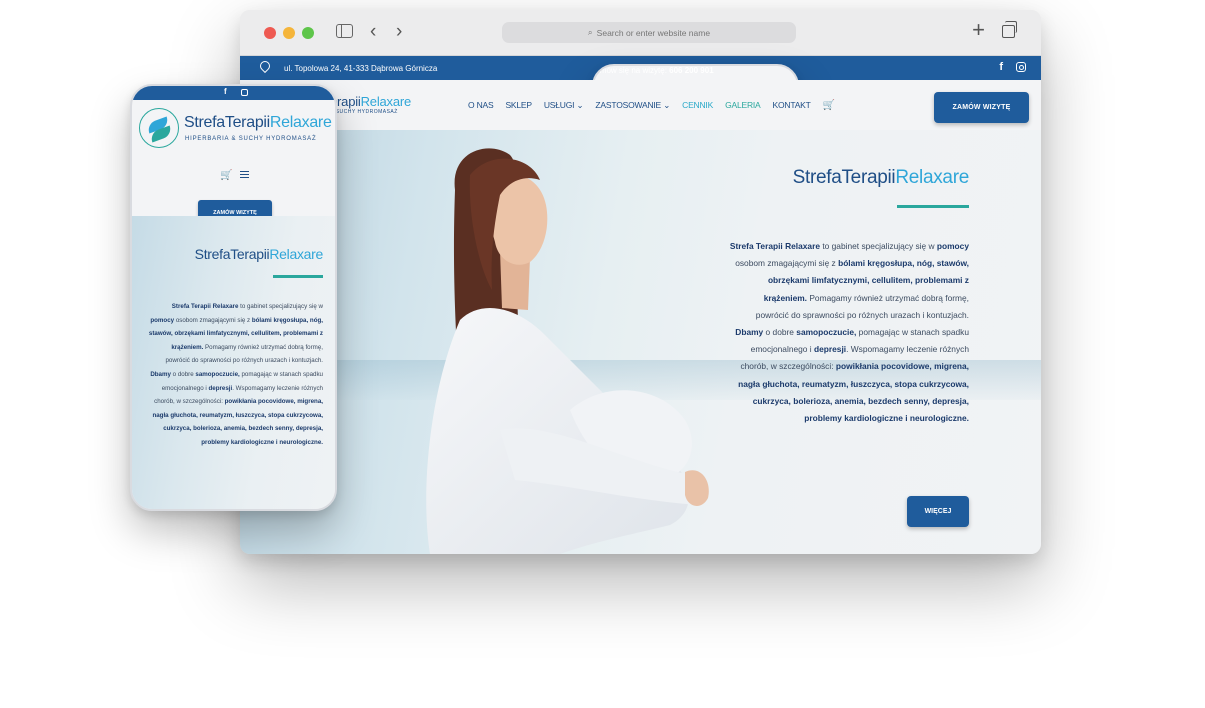 The width and height of the screenshot is (1205, 708). I want to click on nav-item-cennik: CENNIK, so click(697, 105).